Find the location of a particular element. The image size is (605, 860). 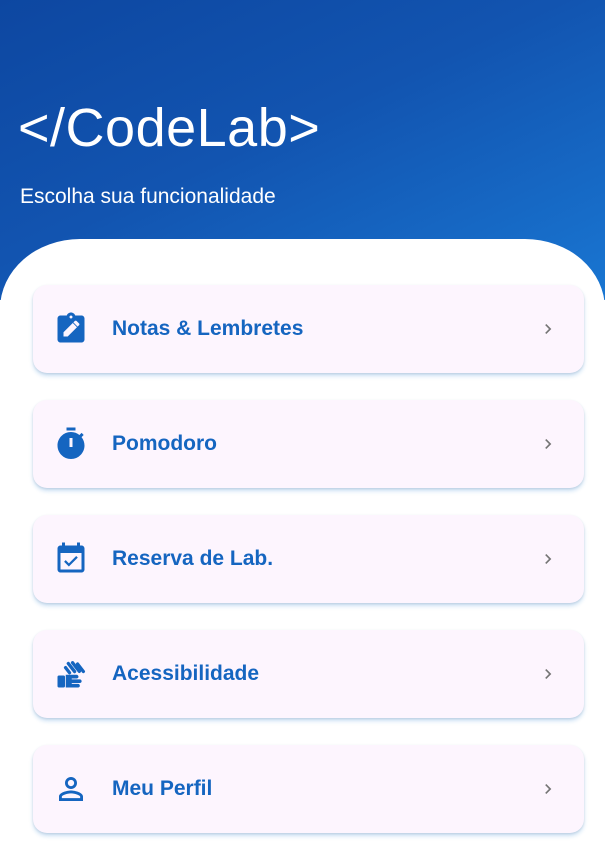

person-icon is located at coordinates (71, 789).